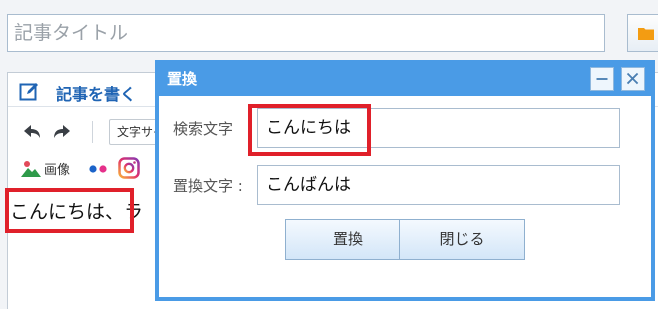  Describe the element at coordinates (62, 132) in the screenshot. I see `redo-icon` at that location.